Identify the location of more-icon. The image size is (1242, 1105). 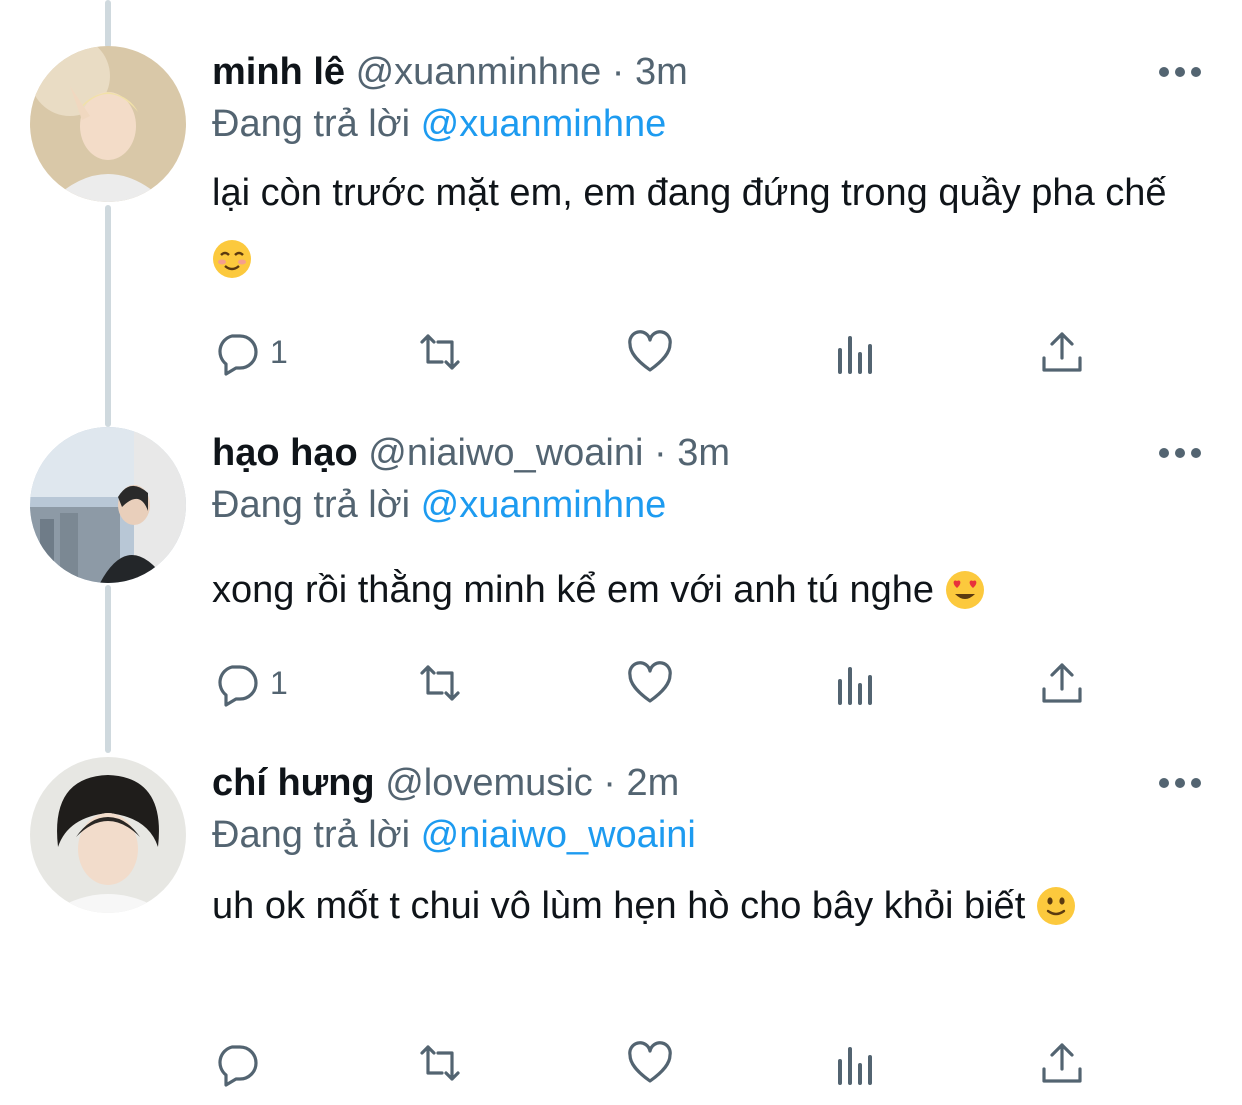
(1180, 783).